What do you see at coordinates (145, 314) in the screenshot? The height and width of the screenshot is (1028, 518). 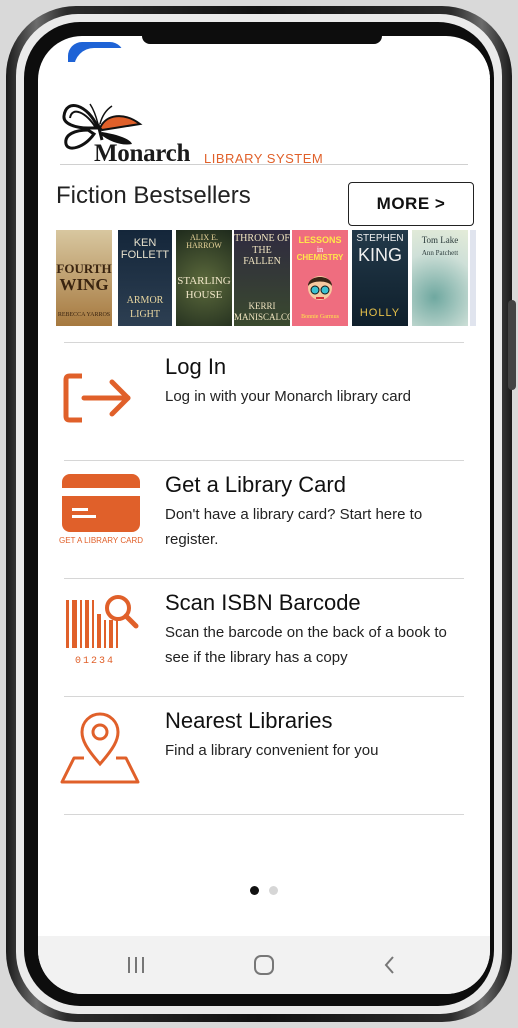 I see `book-title: LIGHT` at bounding box center [145, 314].